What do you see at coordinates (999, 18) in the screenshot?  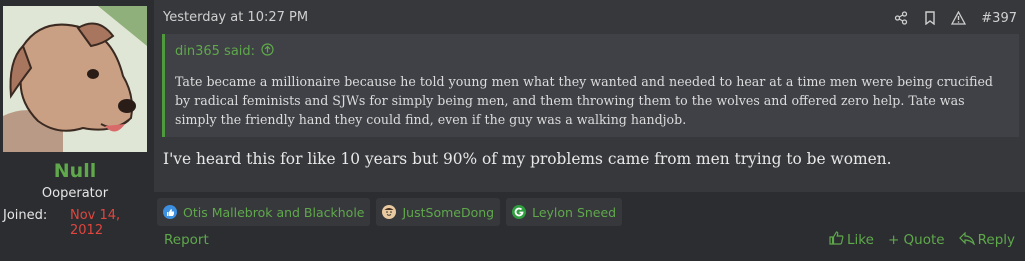 I see `post-number: #397` at bounding box center [999, 18].